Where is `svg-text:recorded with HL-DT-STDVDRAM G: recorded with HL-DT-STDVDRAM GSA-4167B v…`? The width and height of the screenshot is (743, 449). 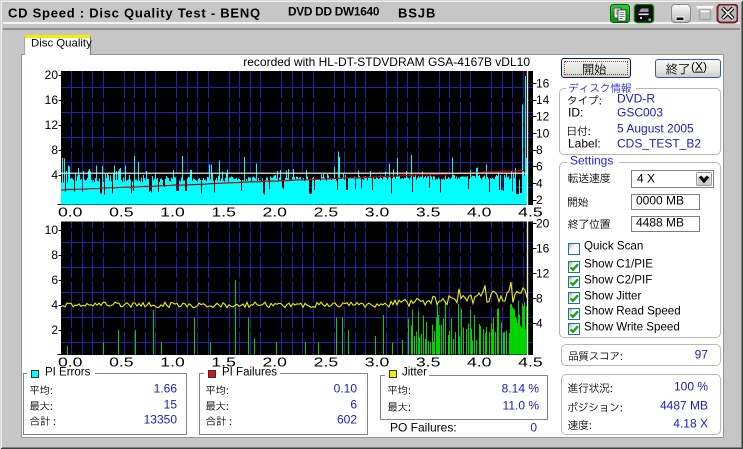 svg-text:recorded with HL-DT-STDVDRAM G: recorded with HL-DT-STDVDRAM GSA-4167B v… is located at coordinates (386, 62).